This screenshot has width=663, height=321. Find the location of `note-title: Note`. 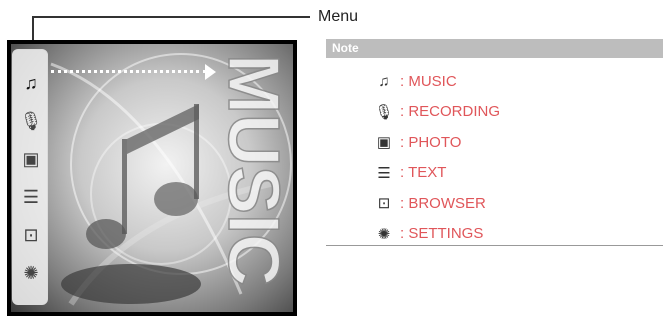

note-title: Note is located at coordinates (345, 48).